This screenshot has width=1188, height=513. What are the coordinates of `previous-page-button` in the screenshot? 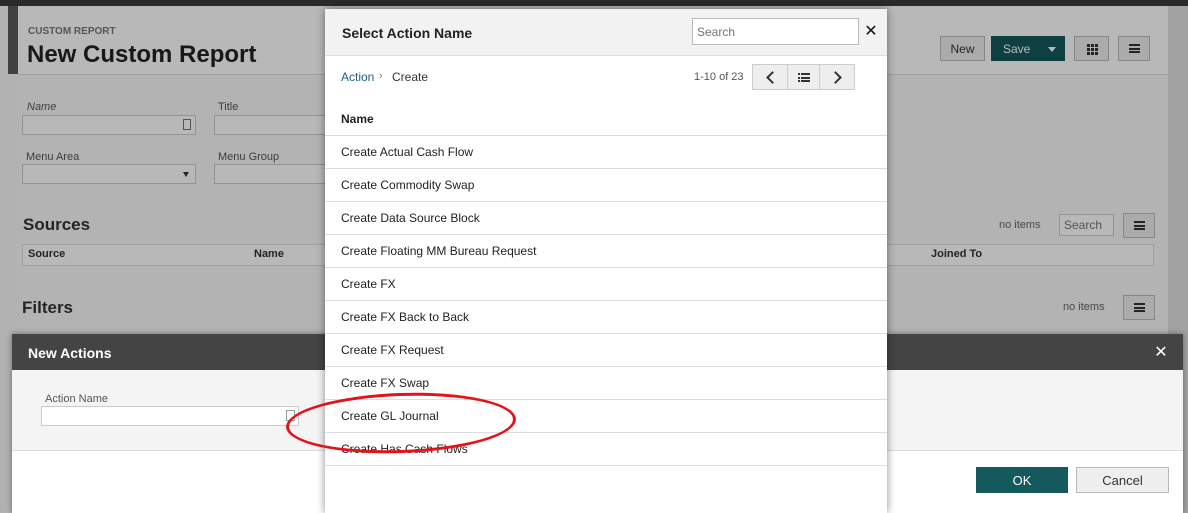 It's located at (770, 77).